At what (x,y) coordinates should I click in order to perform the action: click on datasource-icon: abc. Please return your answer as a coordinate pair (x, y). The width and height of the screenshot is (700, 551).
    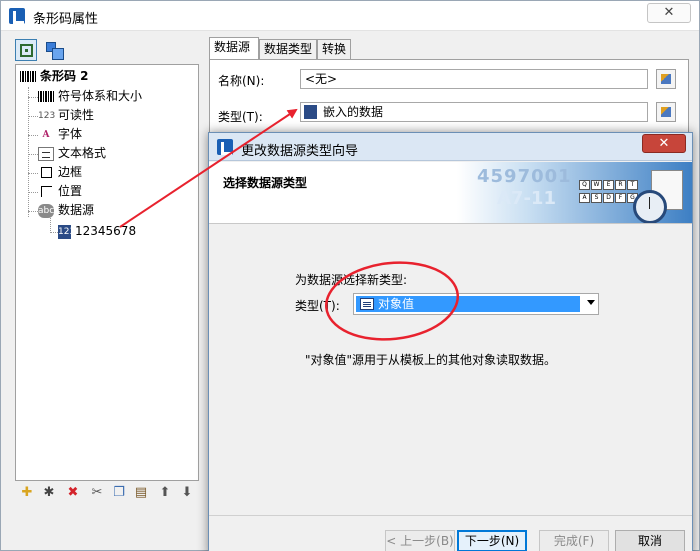
    Looking at the image, I should click on (46, 210).